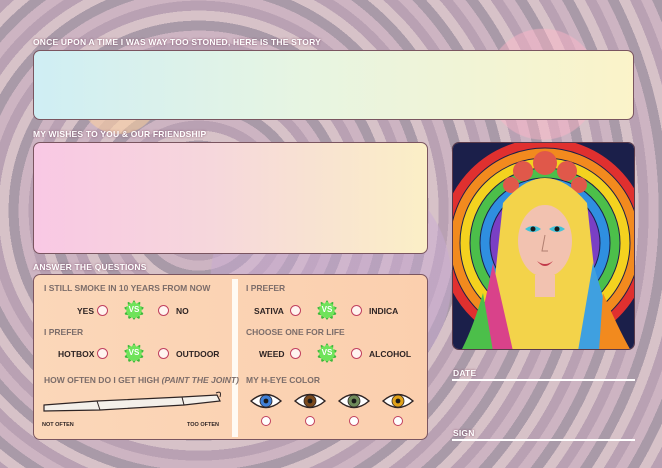  I want to click on sativa-label: SATIVA, so click(269, 311).